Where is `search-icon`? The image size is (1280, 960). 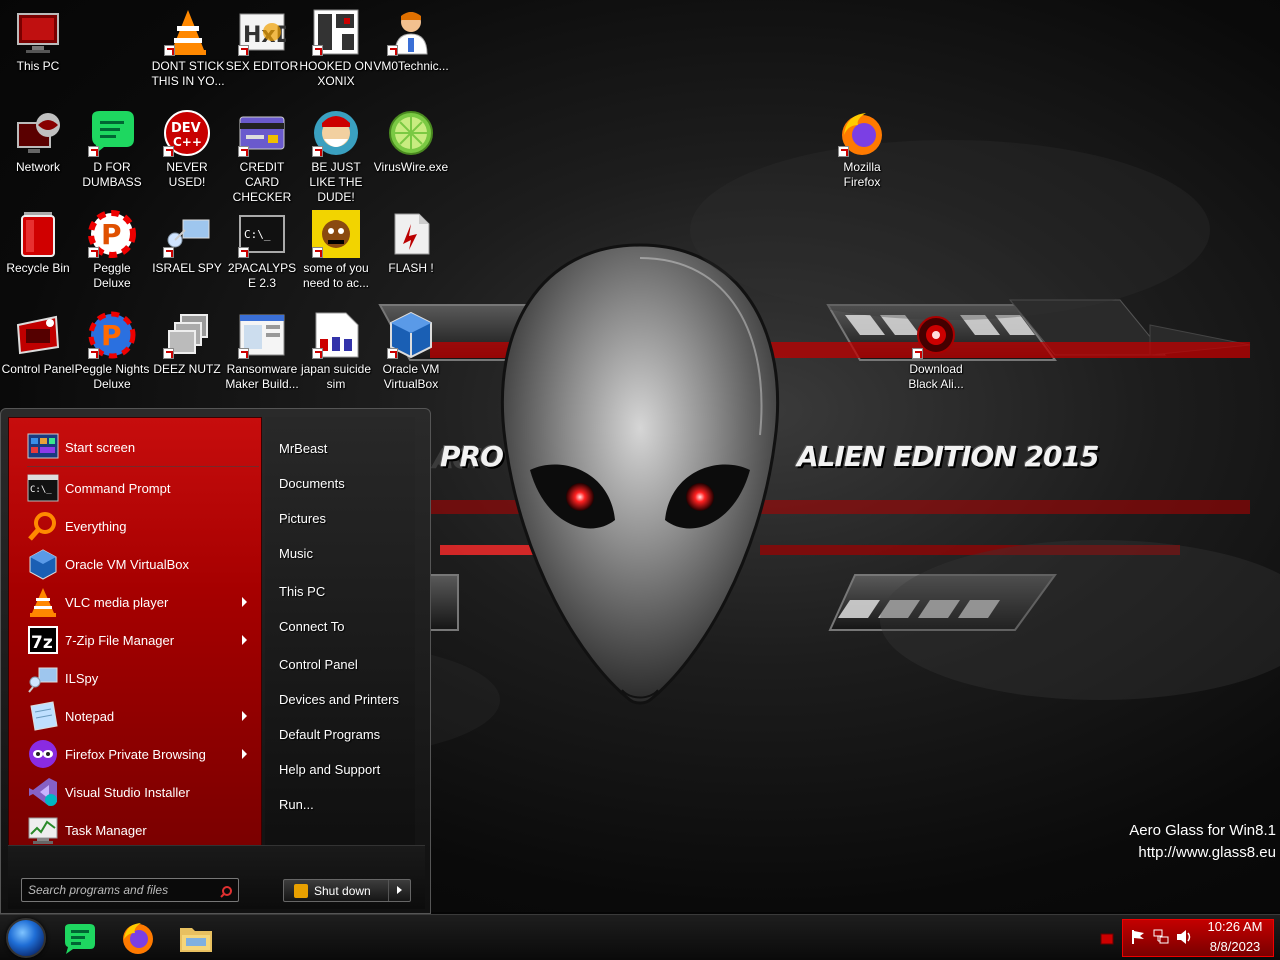 search-icon is located at coordinates (226, 890).